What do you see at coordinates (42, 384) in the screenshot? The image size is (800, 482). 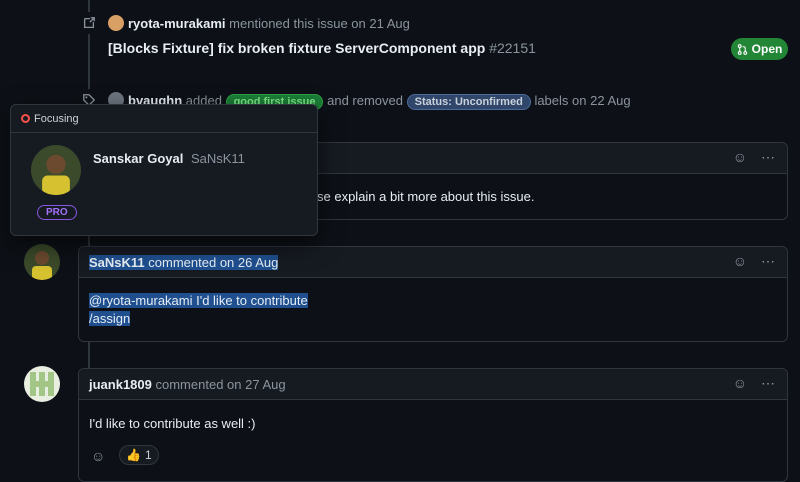 I see `juank-avatar` at bounding box center [42, 384].